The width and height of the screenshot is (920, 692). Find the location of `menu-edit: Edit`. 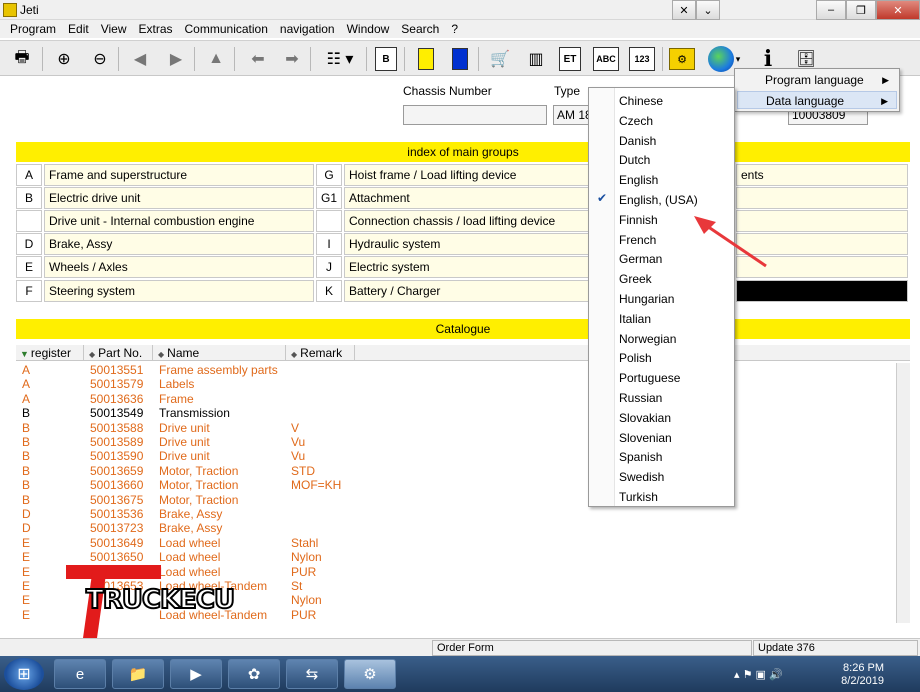

menu-edit: Edit is located at coordinates (78, 29).